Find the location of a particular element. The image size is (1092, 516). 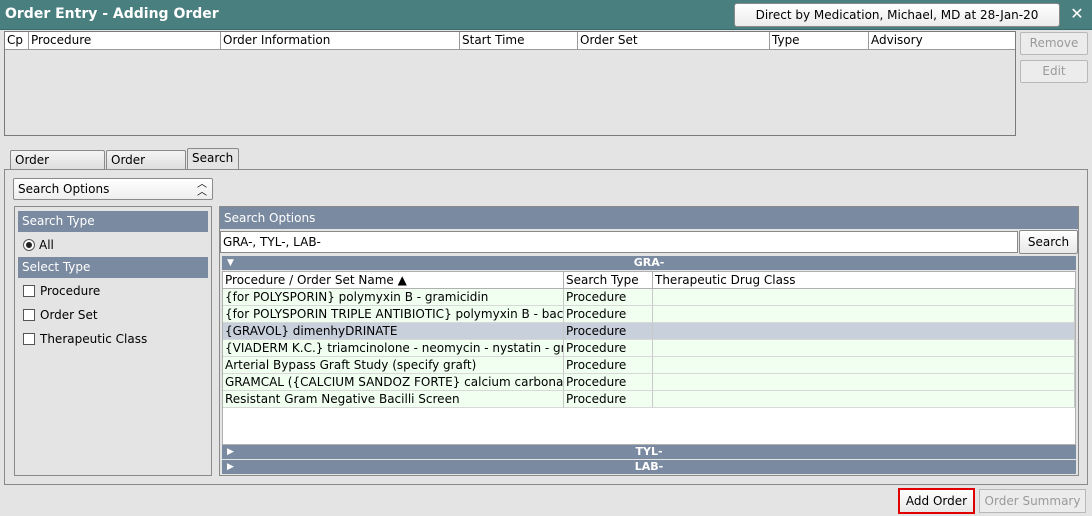

result-name: {GRAVOL} dimenhyDRINATE is located at coordinates (393, 331).